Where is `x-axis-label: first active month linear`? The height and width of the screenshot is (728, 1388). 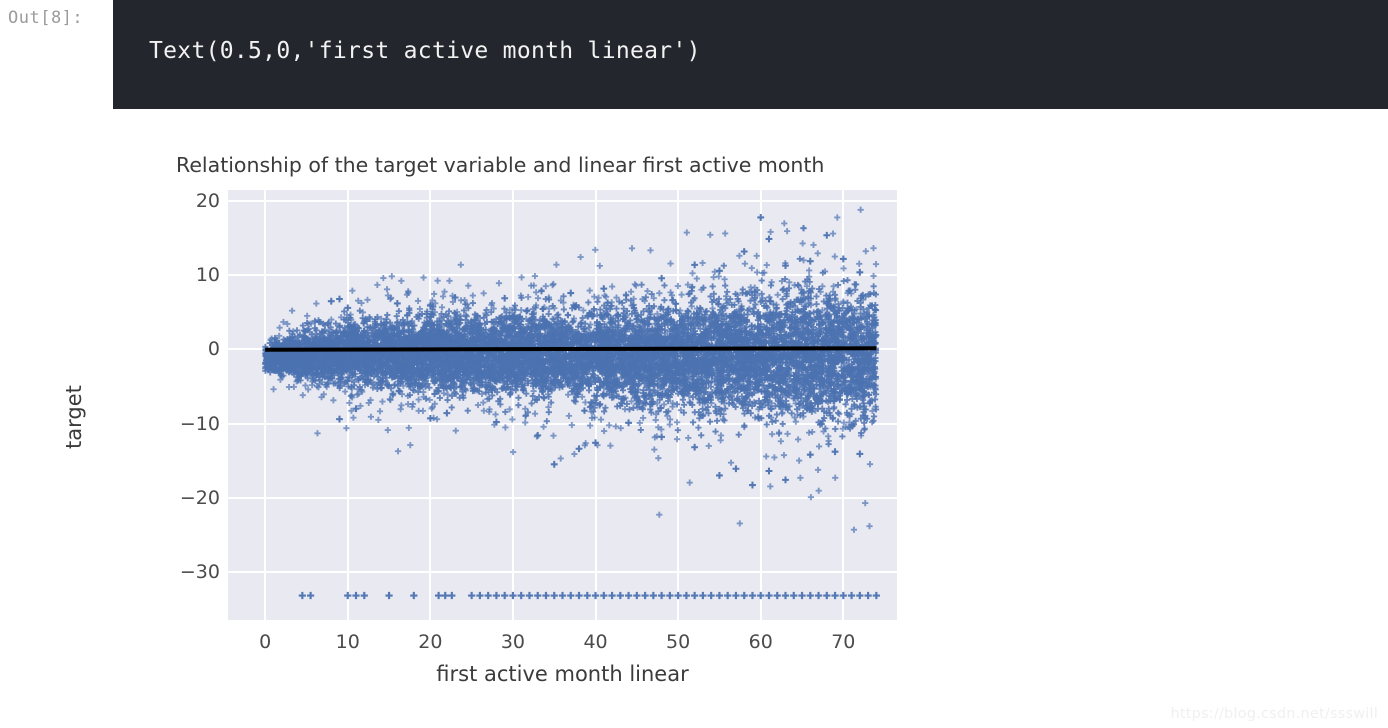
x-axis-label: first active month linear is located at coordinates (562, 674).